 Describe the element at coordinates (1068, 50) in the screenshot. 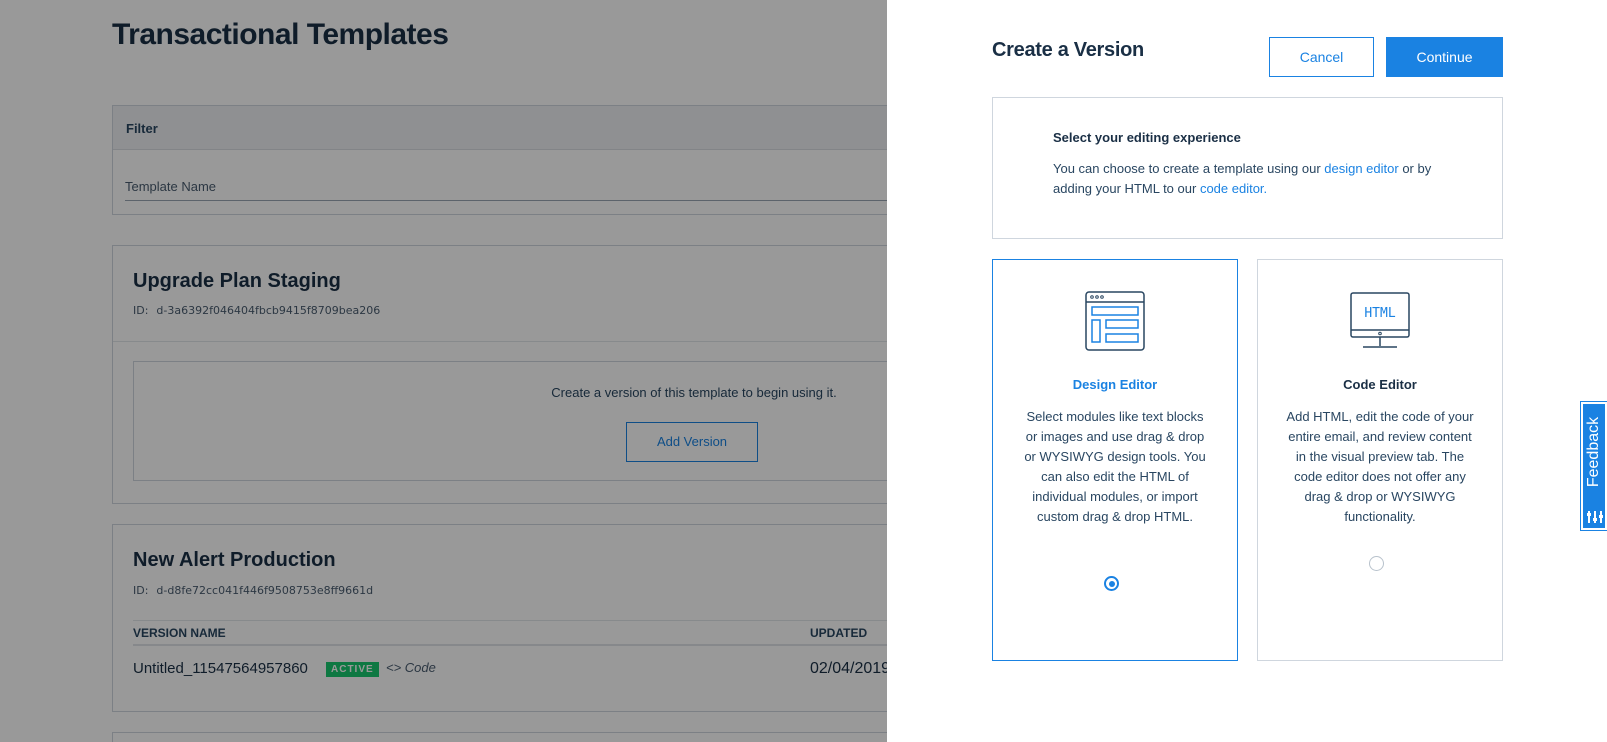

I see `panel-title: Create a Version` at that location.